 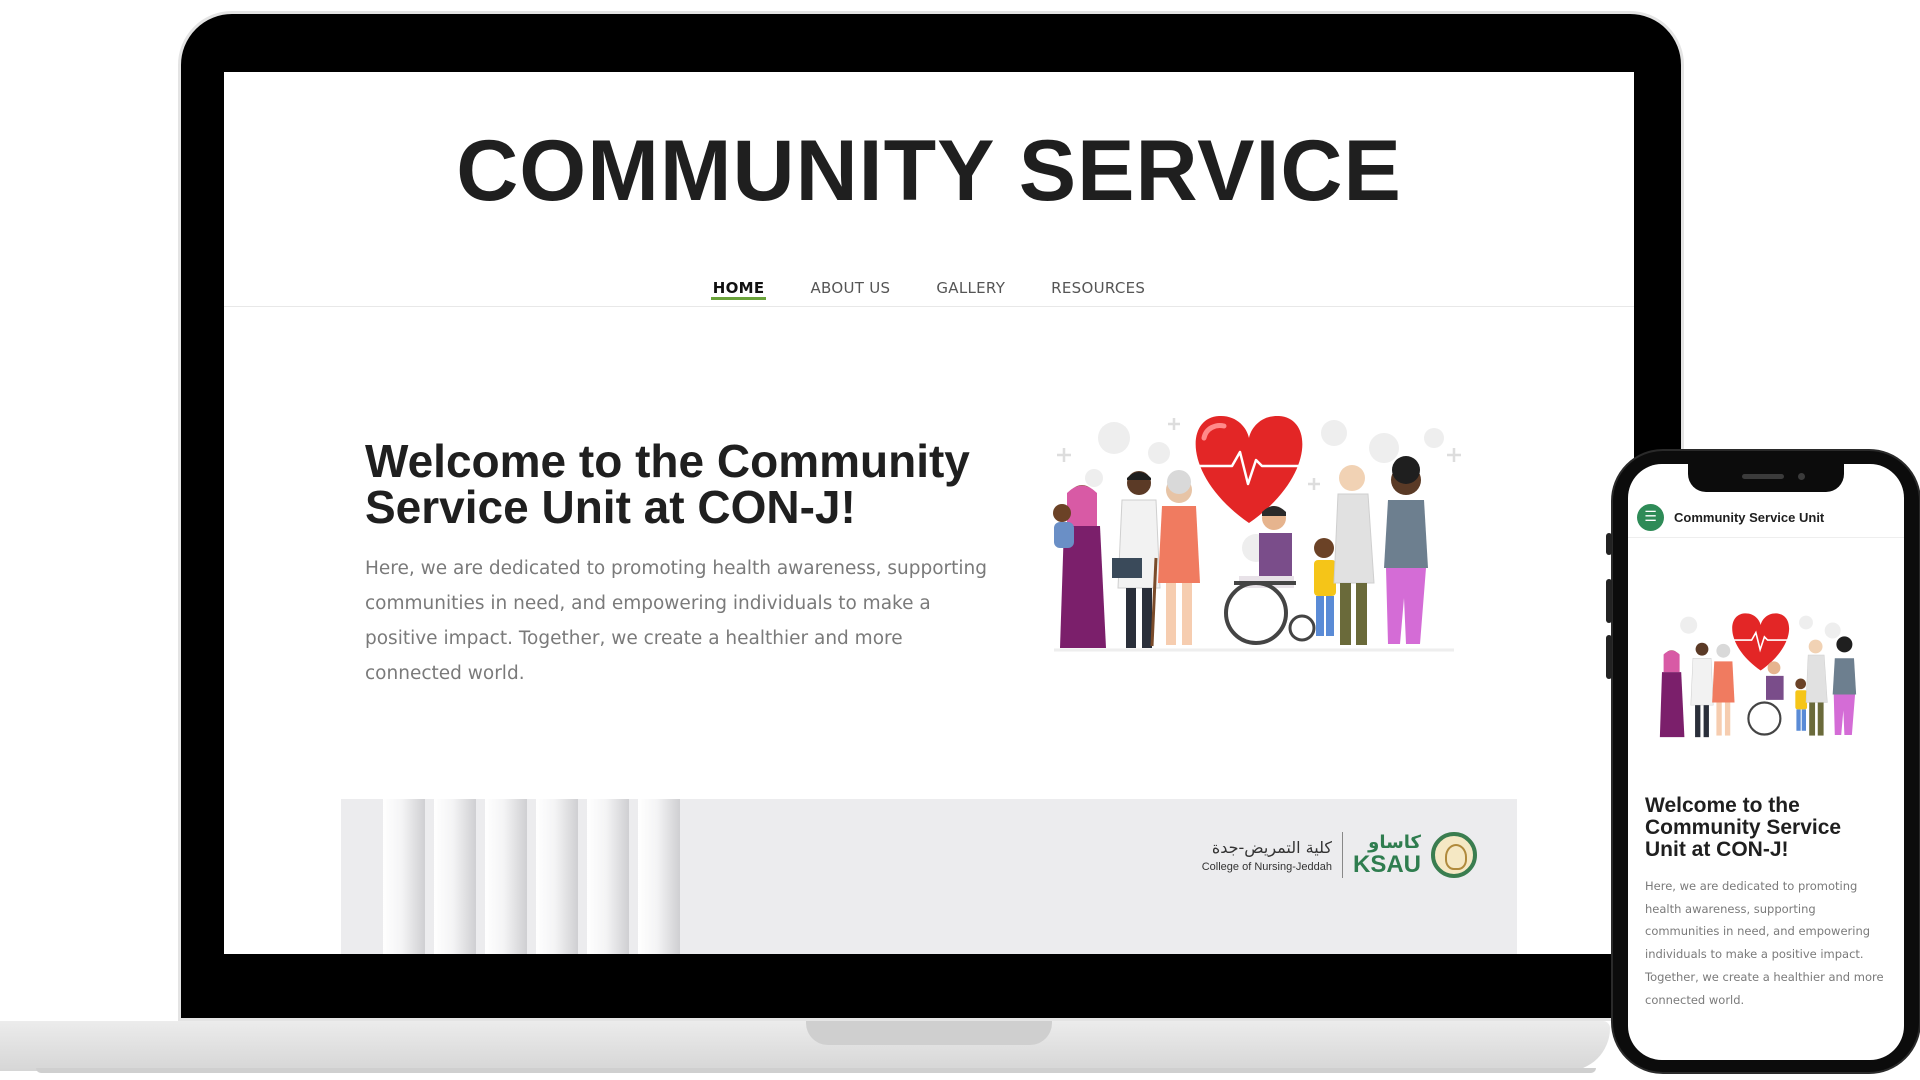 What do you see at coordinates (1271, 847) in the screenshot?
I see `logo-arabic-text: كلية التمريض-جدة` at bounding box center [1271, 847].